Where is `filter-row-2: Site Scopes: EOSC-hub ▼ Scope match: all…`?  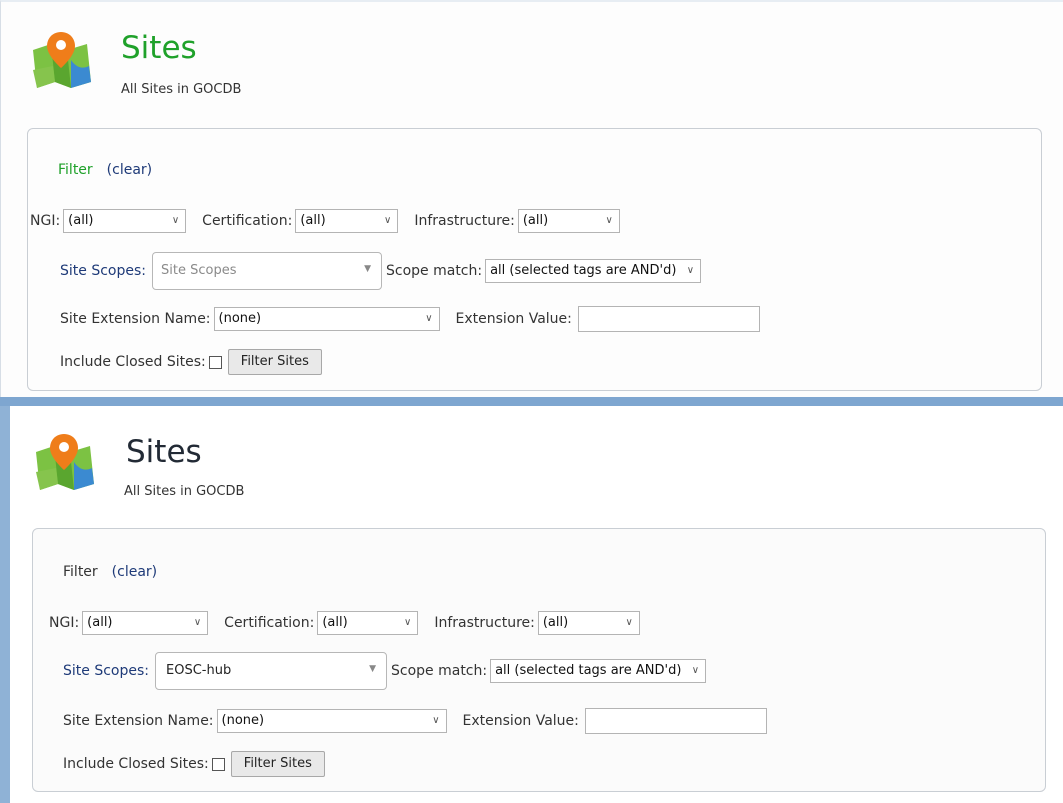
filter-row-2: Site Scopes: EOSC-hub ▼ Scope match: all… is located at coordinates (385, 671).